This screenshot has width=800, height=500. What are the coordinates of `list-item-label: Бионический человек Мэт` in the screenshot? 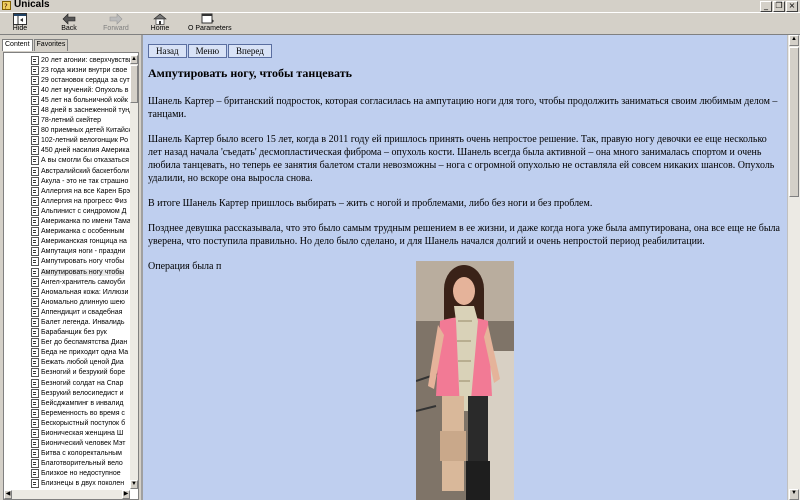 It's located at (83, 444).